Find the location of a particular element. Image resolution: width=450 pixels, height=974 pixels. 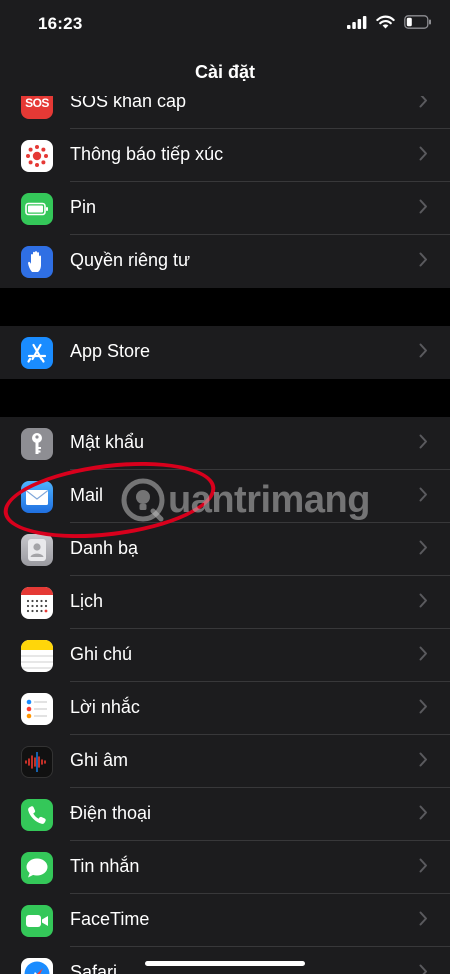

settings-row-messages: Tin nhắn is located at coordinates (225, 867).